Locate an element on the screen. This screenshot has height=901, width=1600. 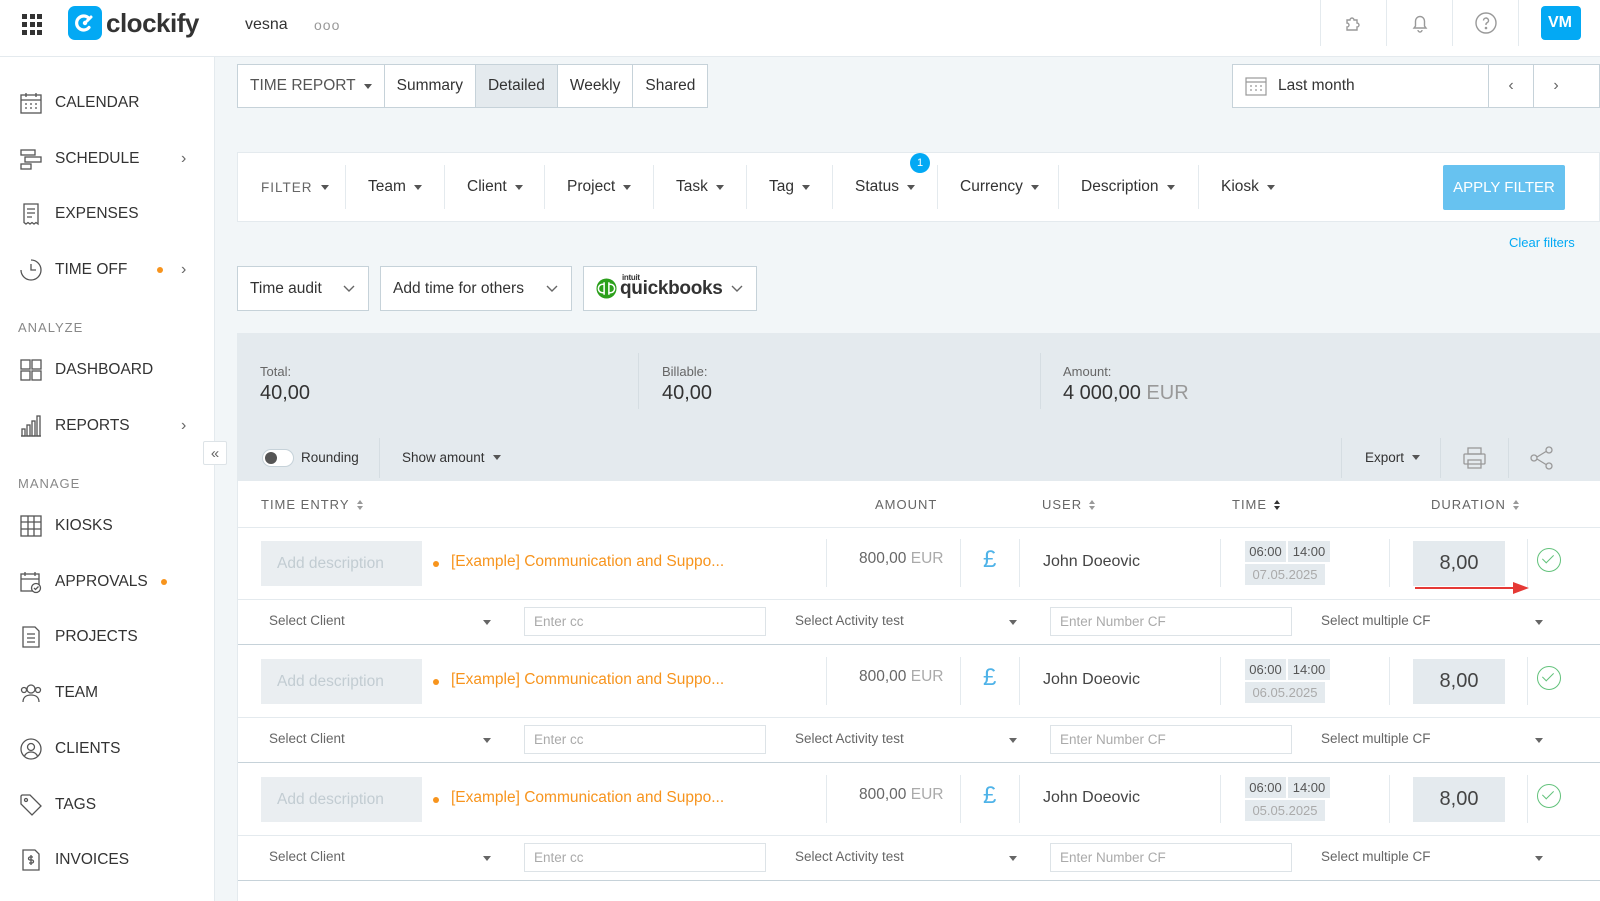
column-time-entry: TIME ENTRY is located at coordinates (312, 504).